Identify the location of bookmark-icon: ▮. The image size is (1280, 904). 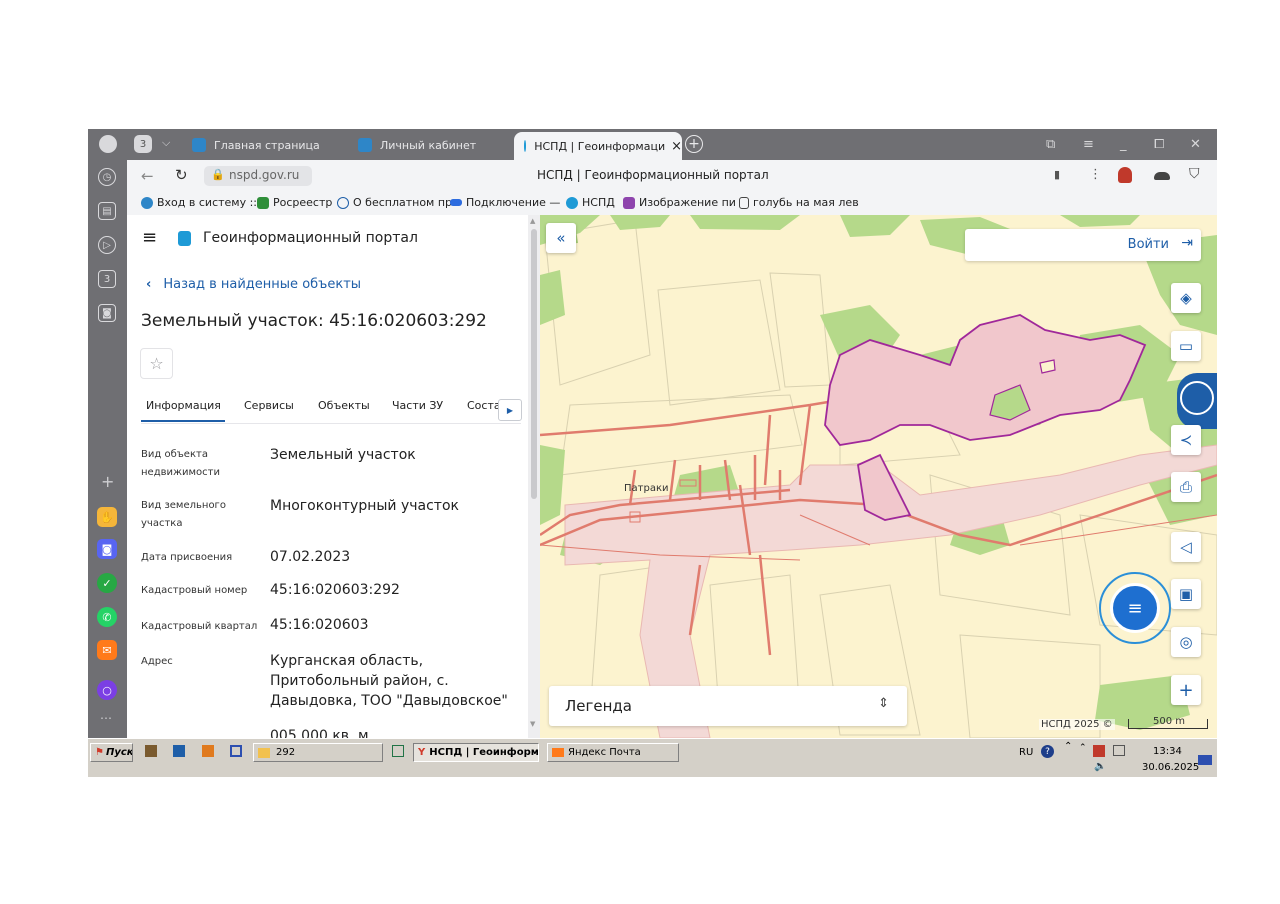
(1057, 174).